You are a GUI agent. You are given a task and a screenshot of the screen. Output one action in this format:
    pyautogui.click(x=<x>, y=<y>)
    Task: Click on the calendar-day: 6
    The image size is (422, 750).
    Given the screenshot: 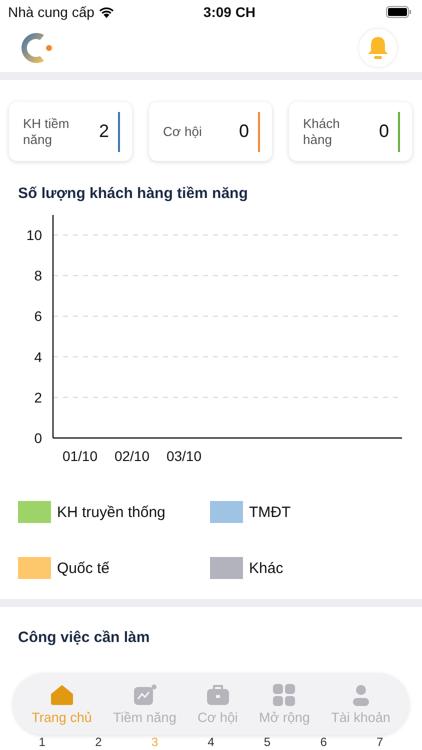 What is the action you would take?
    pyautogui.click(x=323, y=742)
    